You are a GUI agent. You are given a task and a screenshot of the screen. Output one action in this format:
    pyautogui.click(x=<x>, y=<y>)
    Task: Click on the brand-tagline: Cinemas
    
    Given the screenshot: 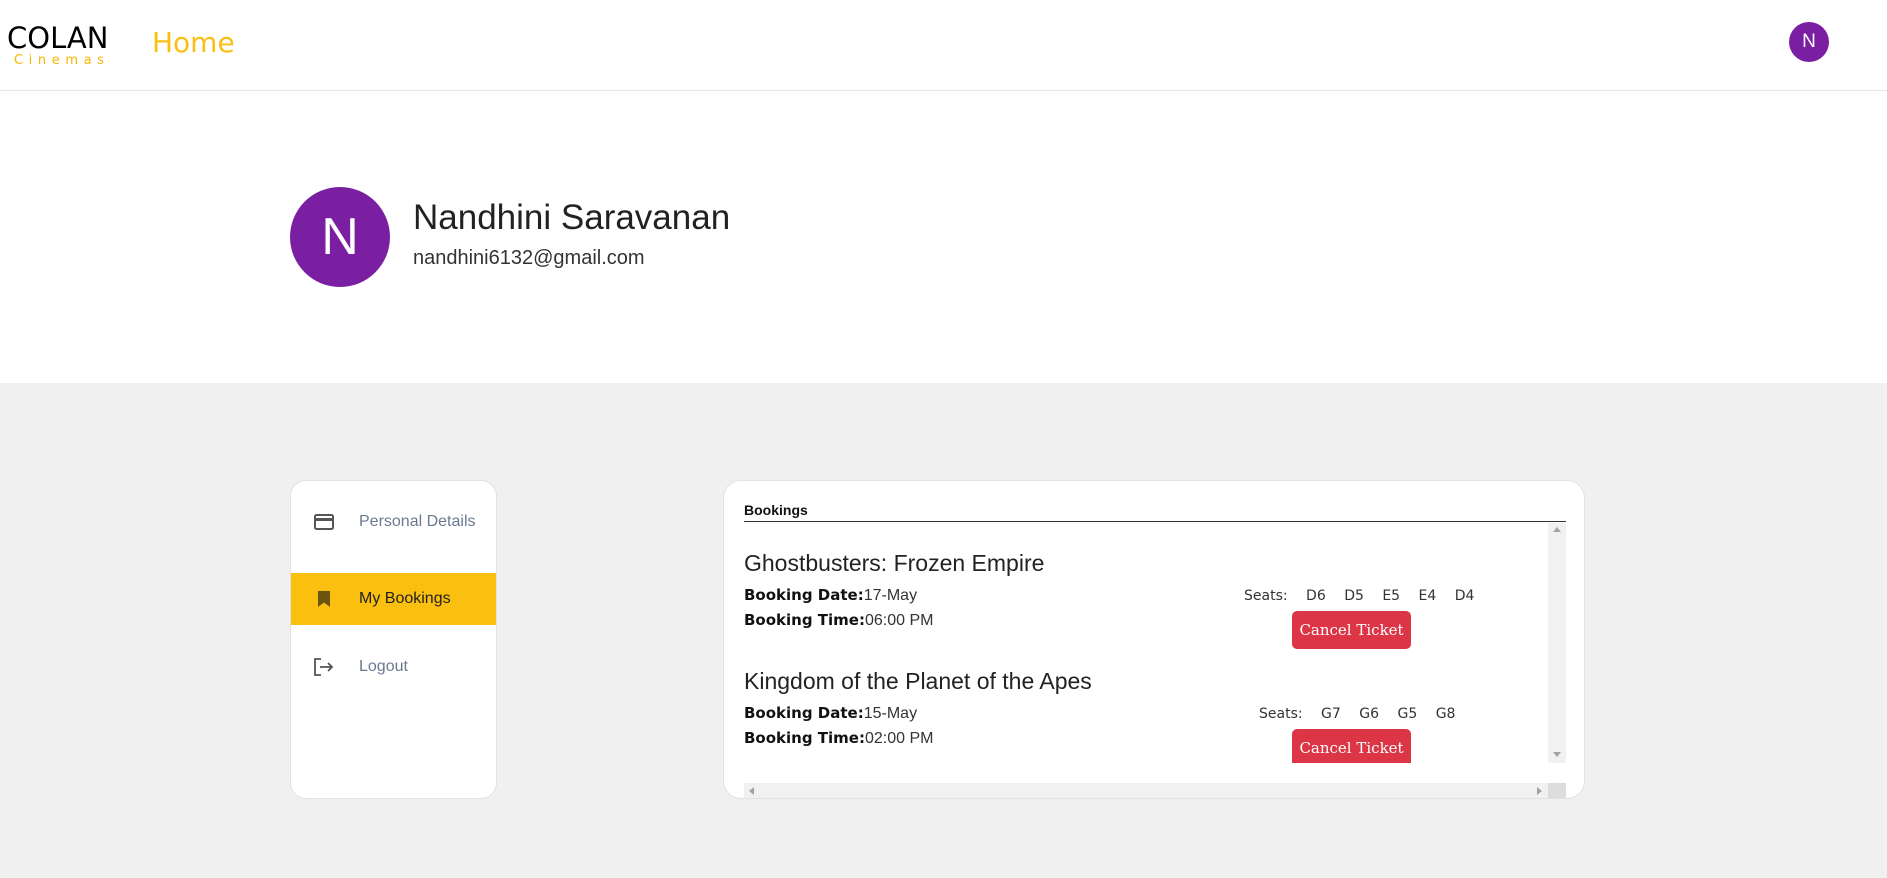 What is the action you would take?
    pyautogui.click(x=62, y=60)
    